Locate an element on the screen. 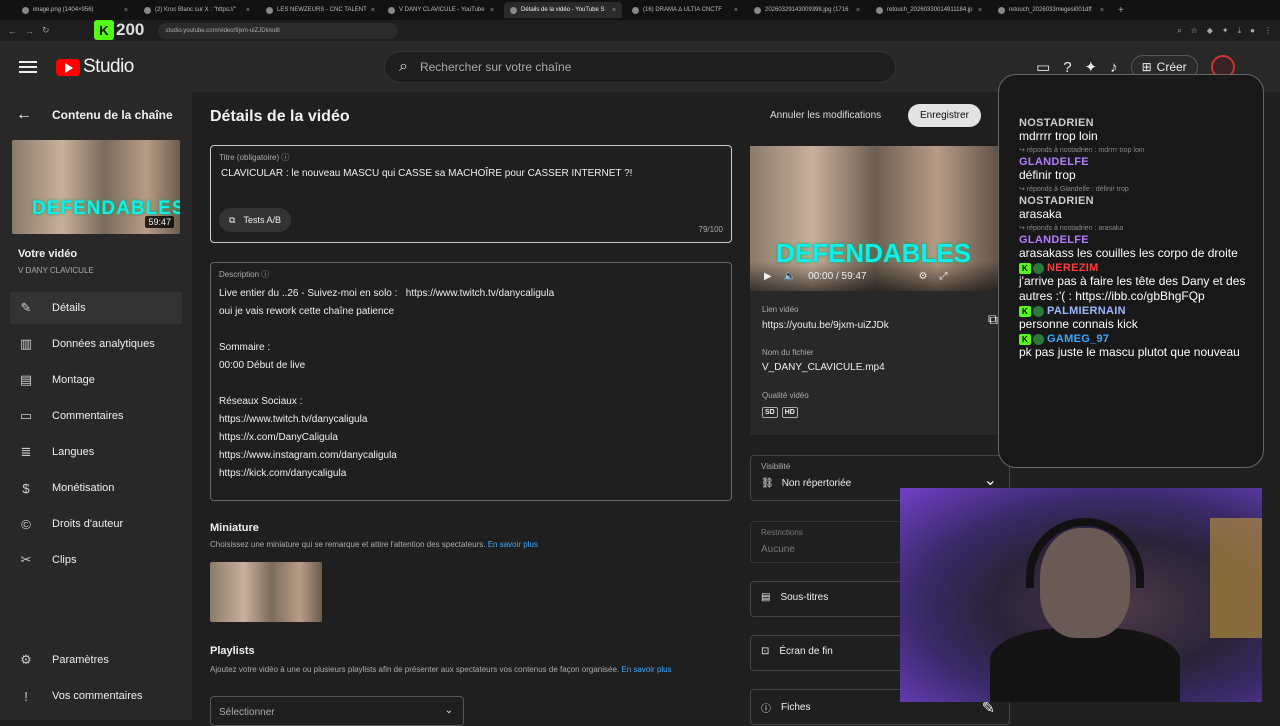 Image resolution: width=1280 pixels, height=726 pixels. subtitles-icon: ≣ is located at coordinates (26, 451).